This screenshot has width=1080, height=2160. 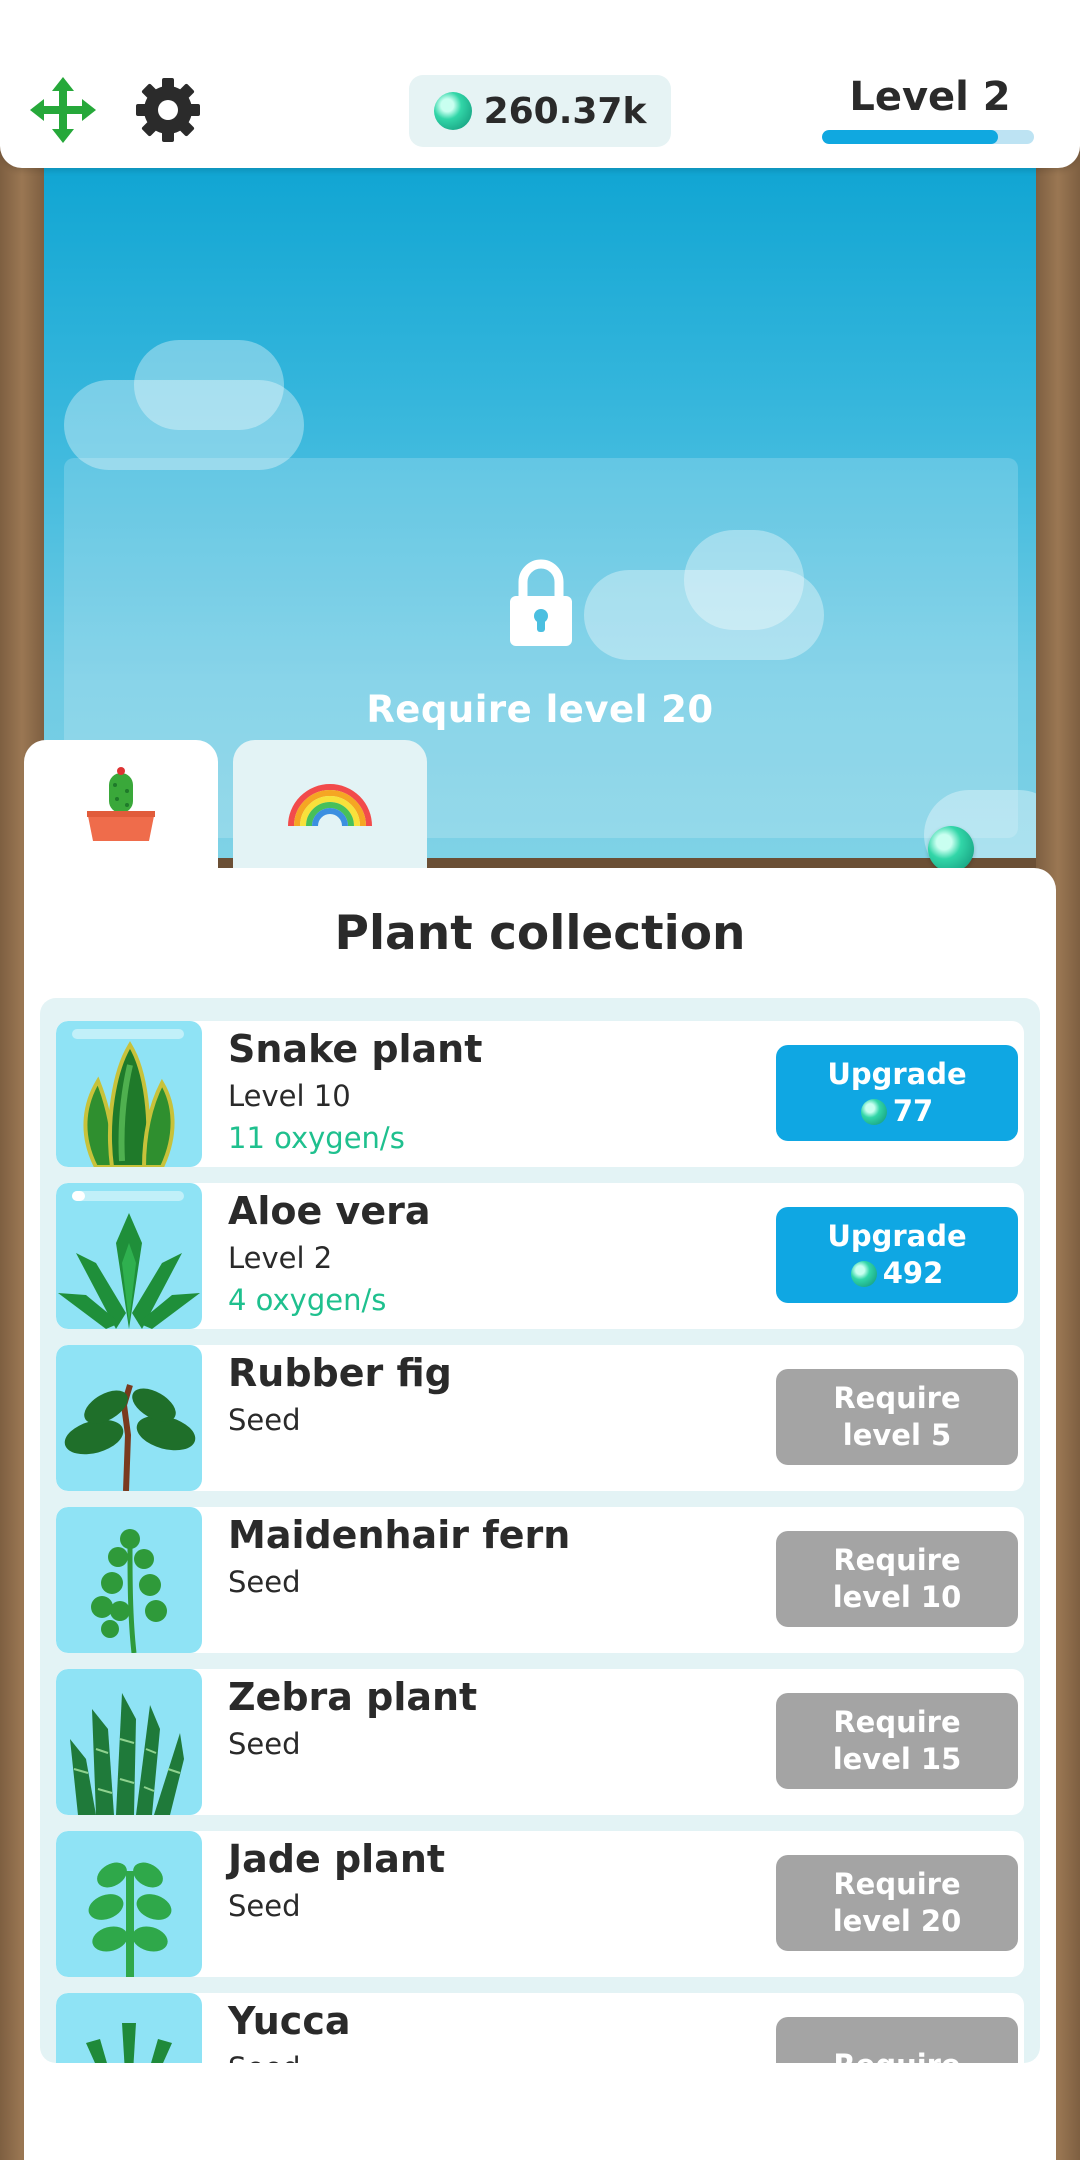 What do you see at coordinates (540, 933) in the screenshot?
I see `panel-title: Plant collection` at bounding box center [540, 933].